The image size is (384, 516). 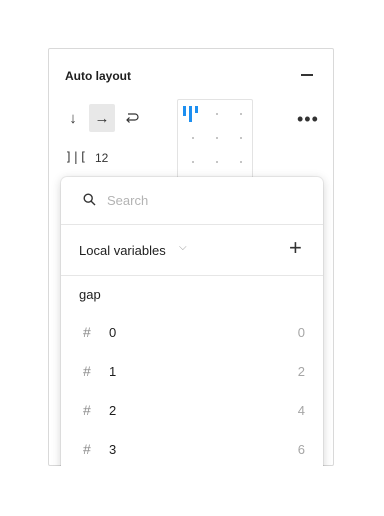 What do you see at coordinates (98, 76) in the screenshot?
I see `panel-title: Auto layout` at bounding box center [98, 76].